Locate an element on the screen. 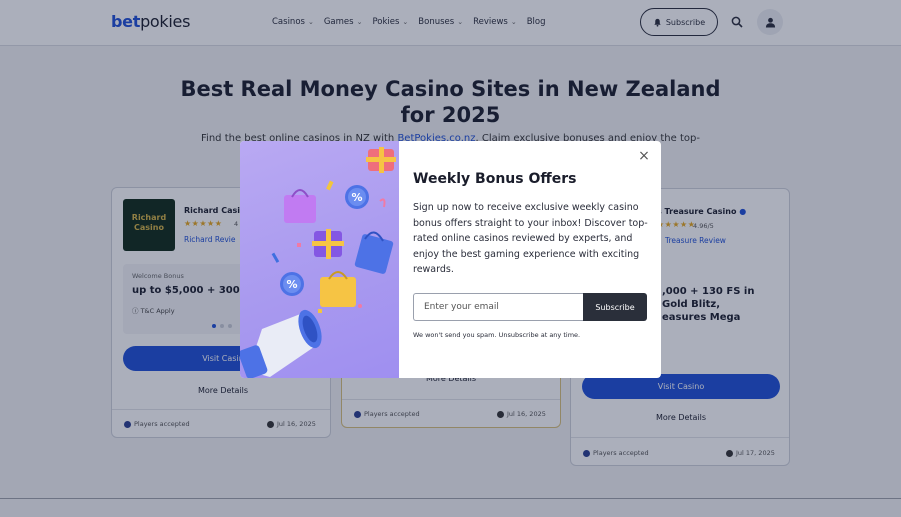 This screenshot has width=901, height=517. close-icon: × is located at coordinates (644, 156).